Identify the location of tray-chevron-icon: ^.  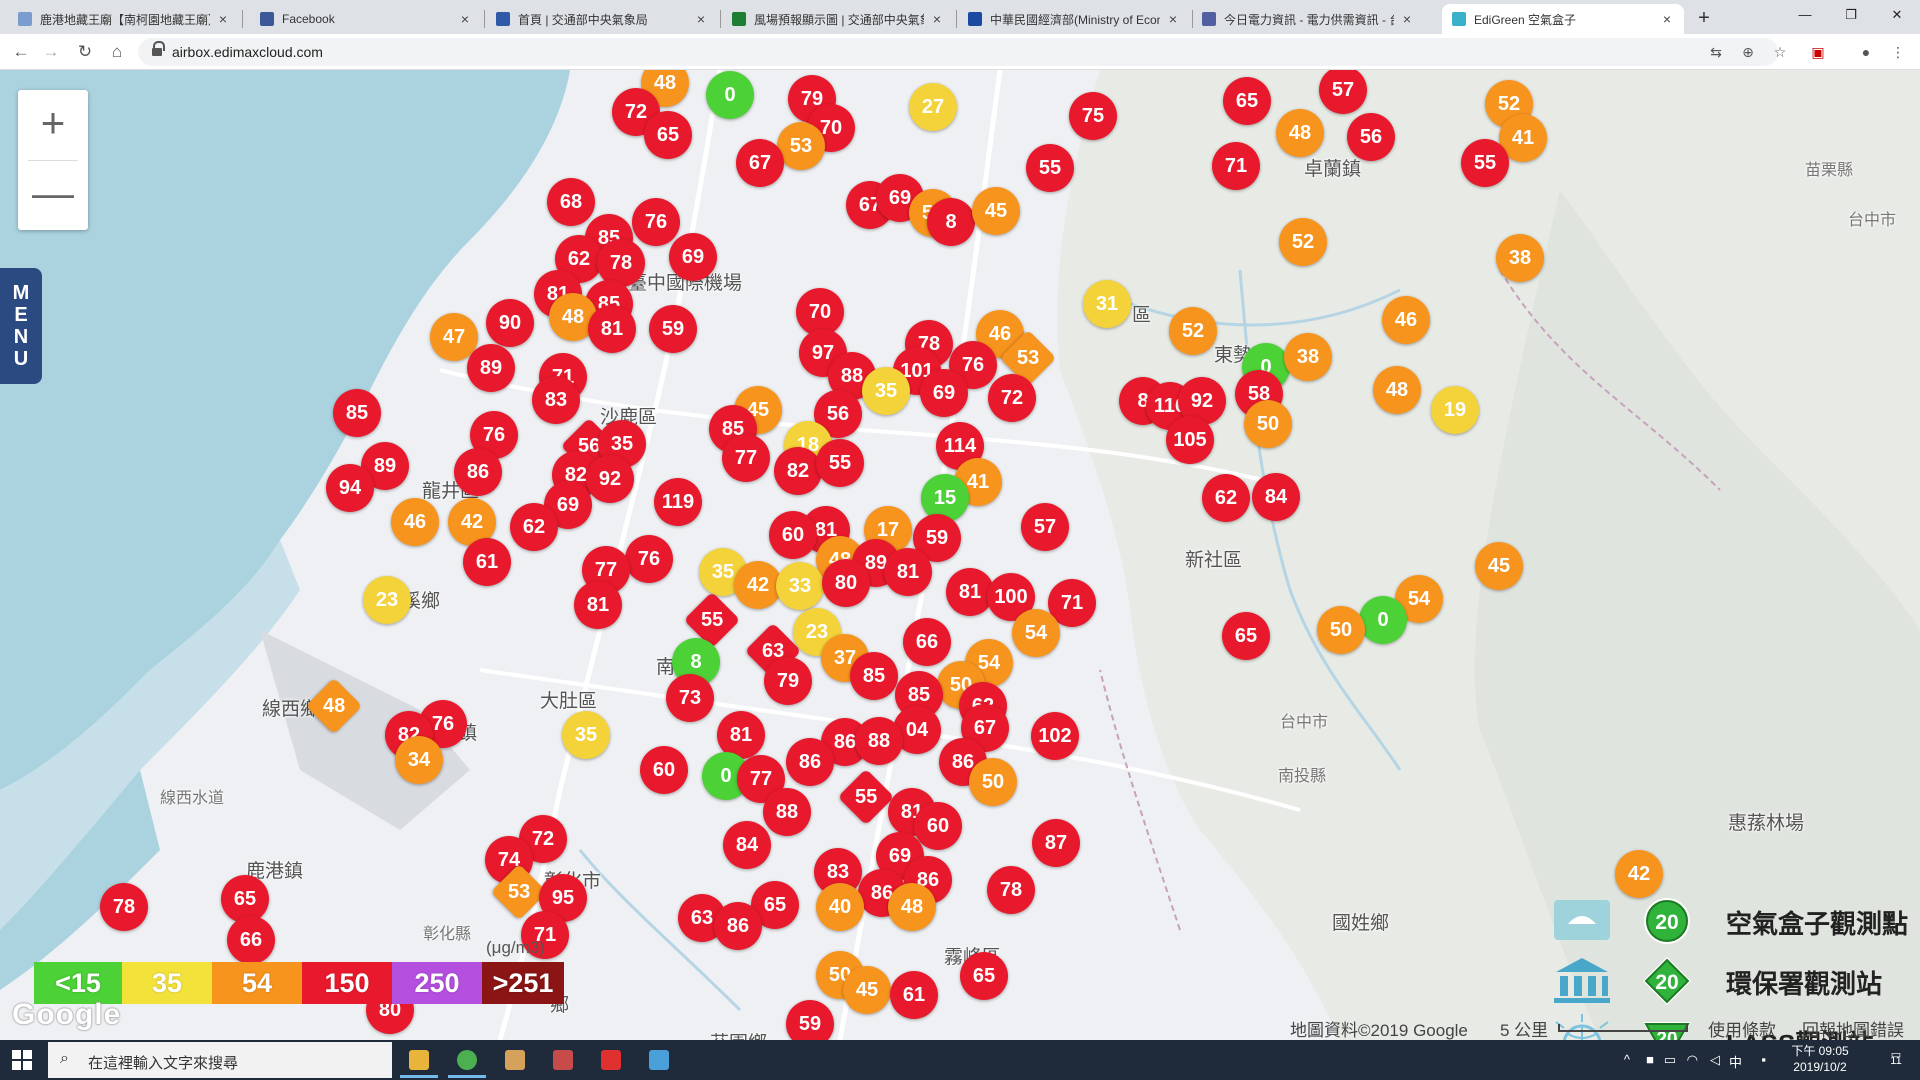
(1627, 1059).